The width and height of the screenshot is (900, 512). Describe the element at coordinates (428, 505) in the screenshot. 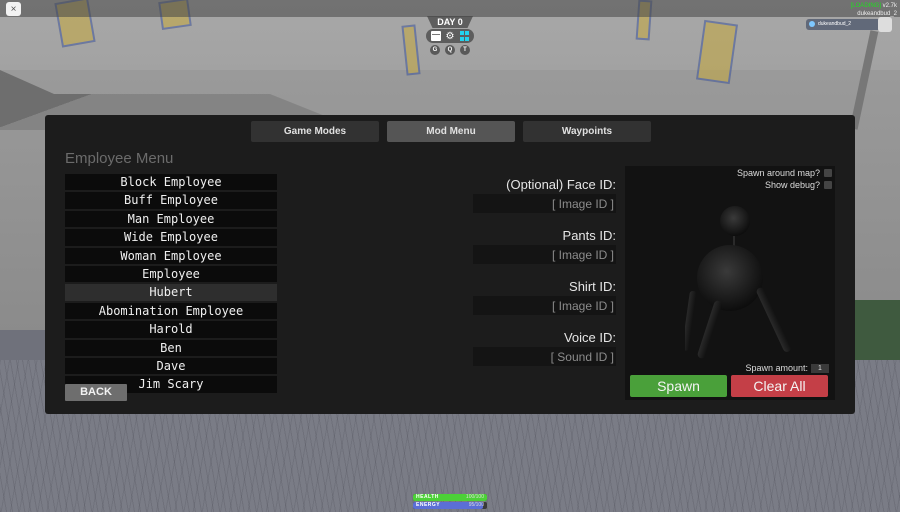

I see `energy-label: ENERGY` at that location.